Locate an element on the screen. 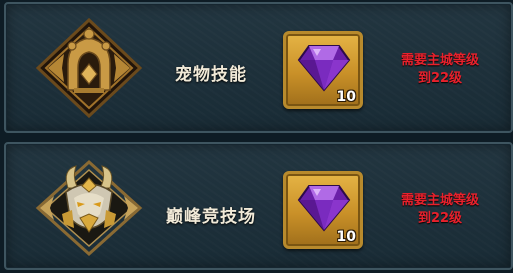 This screenshot has width=513, height=273. feature-title: 巅峰竞技场 is located at coordinates (211, 217).